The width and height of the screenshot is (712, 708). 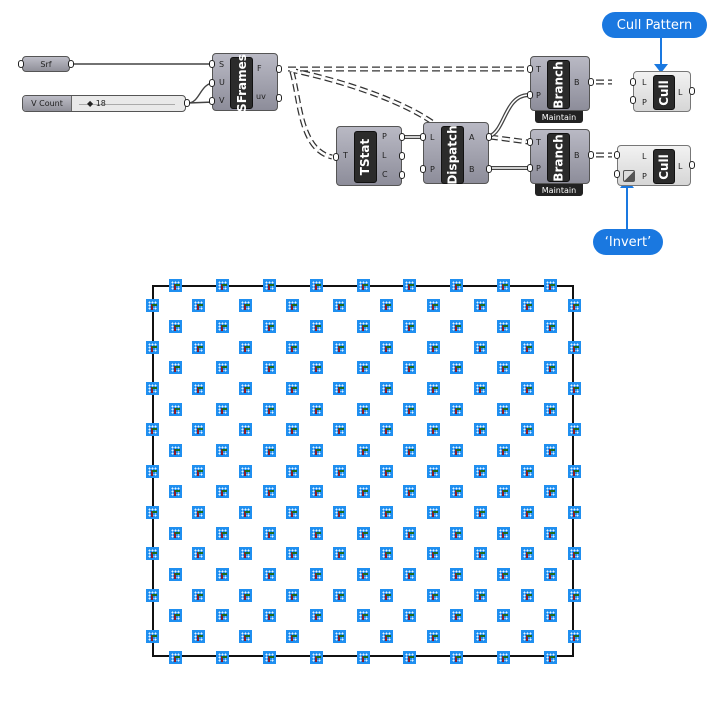 I want to click on tstat-component: T TStat P L C, so click(x=369, y=156).